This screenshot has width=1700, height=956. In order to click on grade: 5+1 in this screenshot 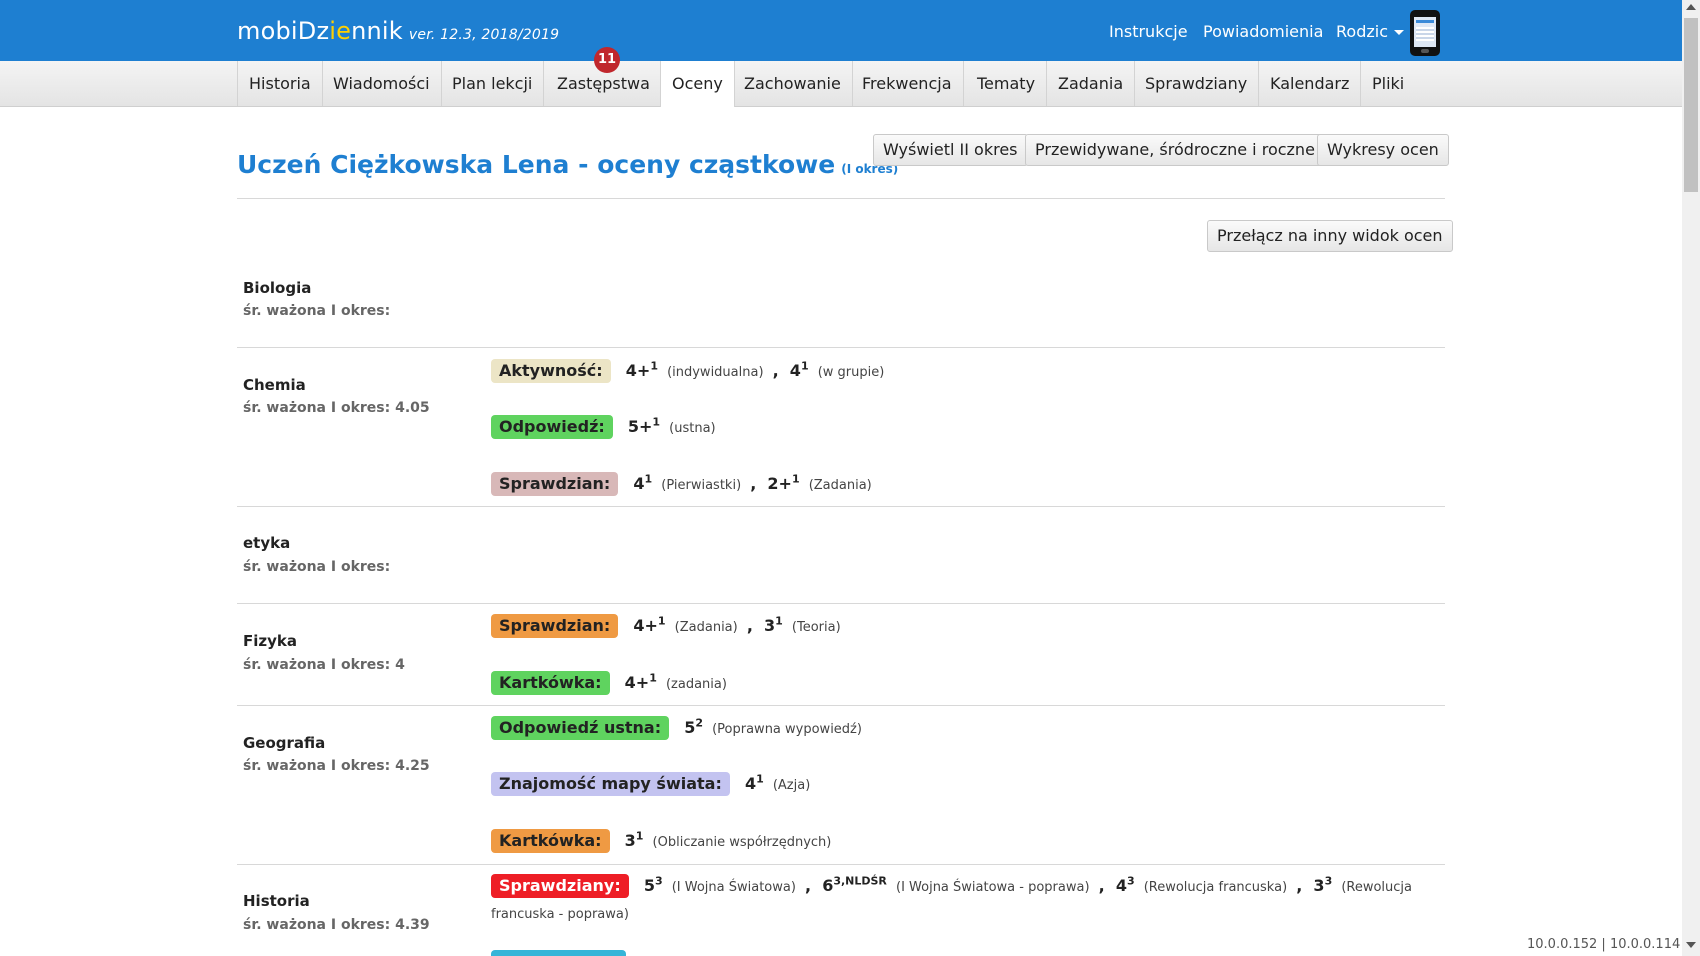, I will do `click(644, 426)`.